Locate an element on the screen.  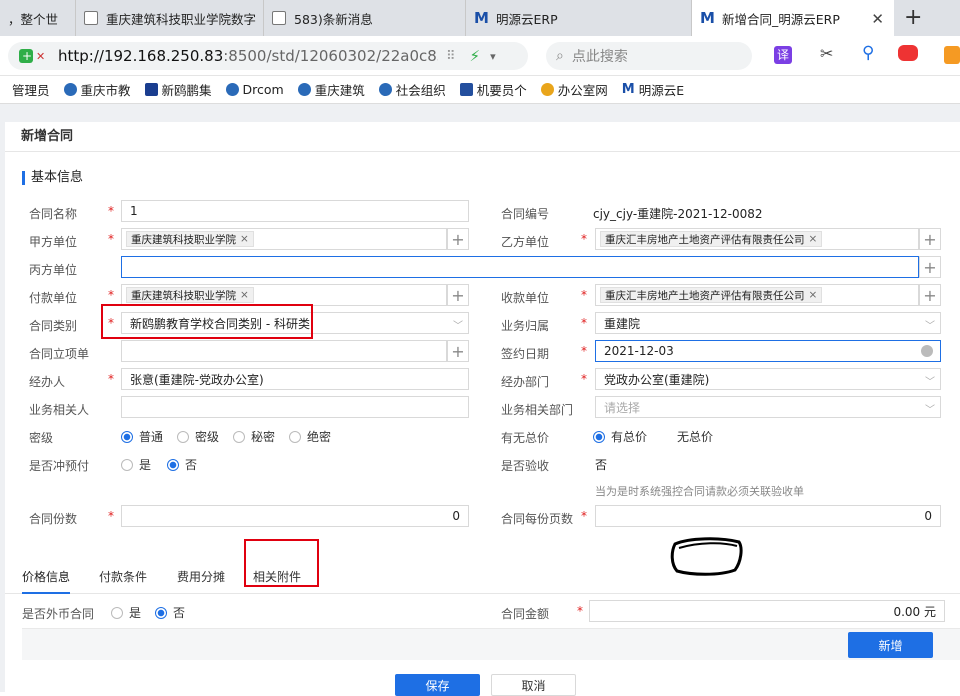
url-path: :8500/std/12060302/22a0c836-186f is located at coordinates (330, 56).